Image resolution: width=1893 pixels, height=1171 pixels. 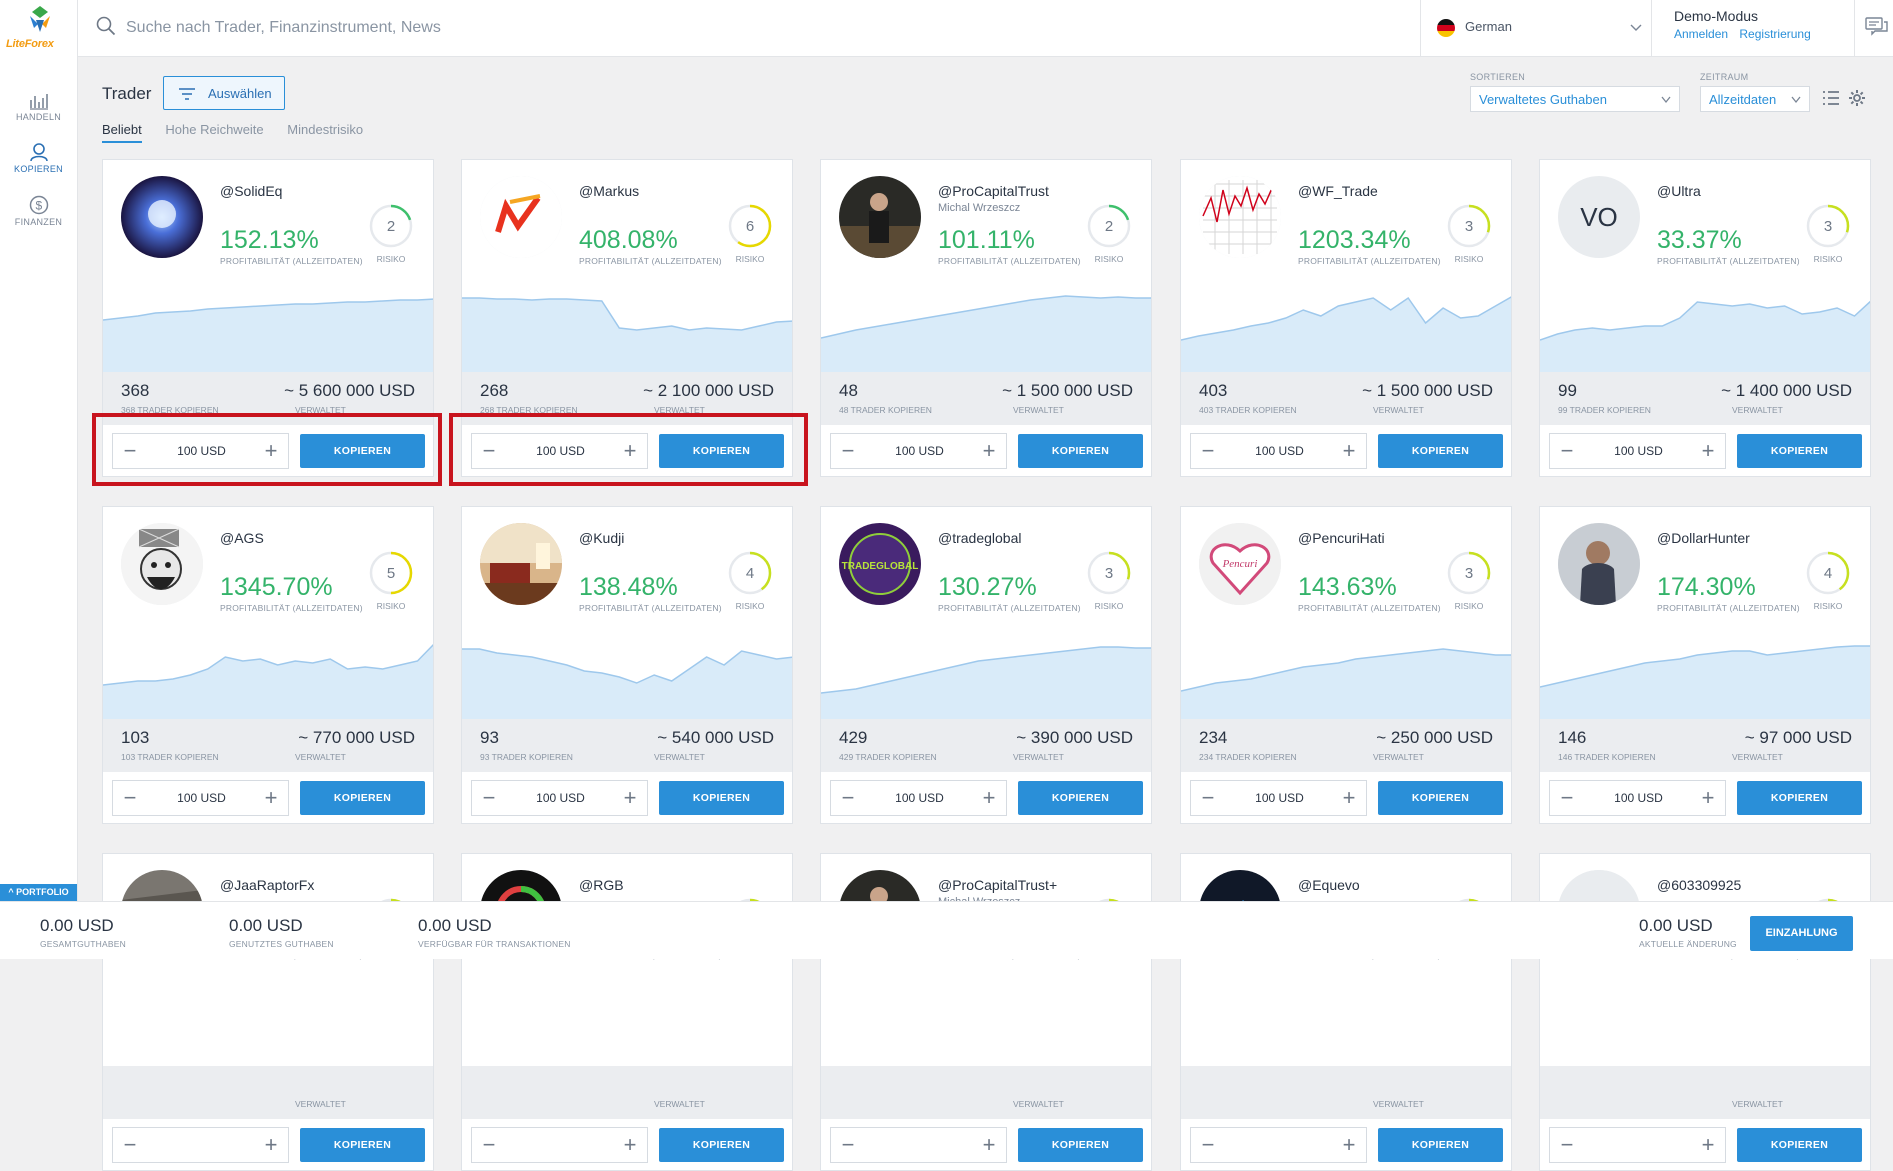 What do you see at coordinates (1873, 28) in the screenshot?
I see `chat-button` at bounding box center [1873, 28].